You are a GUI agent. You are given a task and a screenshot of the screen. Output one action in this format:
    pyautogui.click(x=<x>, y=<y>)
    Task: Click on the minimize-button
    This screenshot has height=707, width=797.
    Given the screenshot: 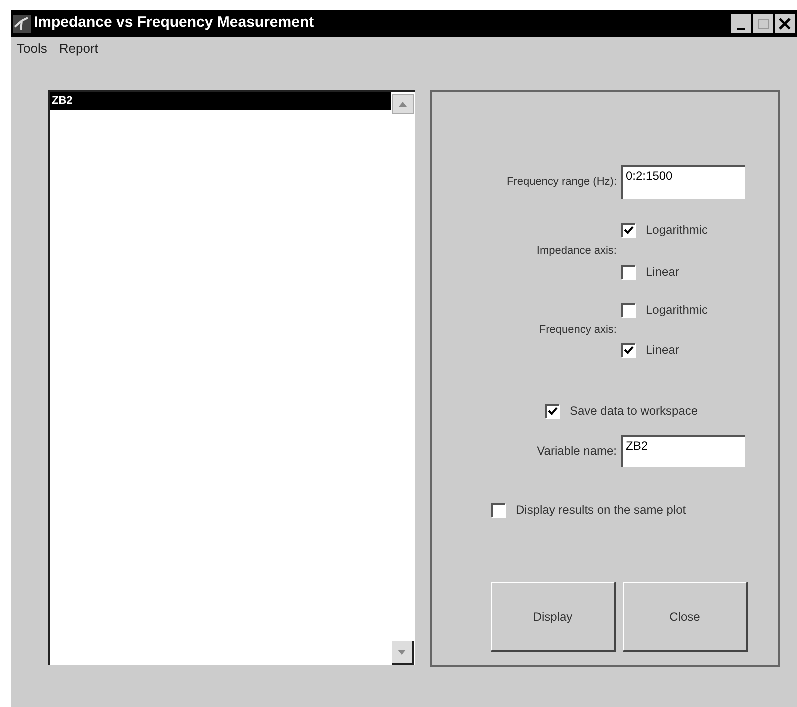 What is the action you would take?
    pyautogui.click(x=741, y=23)
    